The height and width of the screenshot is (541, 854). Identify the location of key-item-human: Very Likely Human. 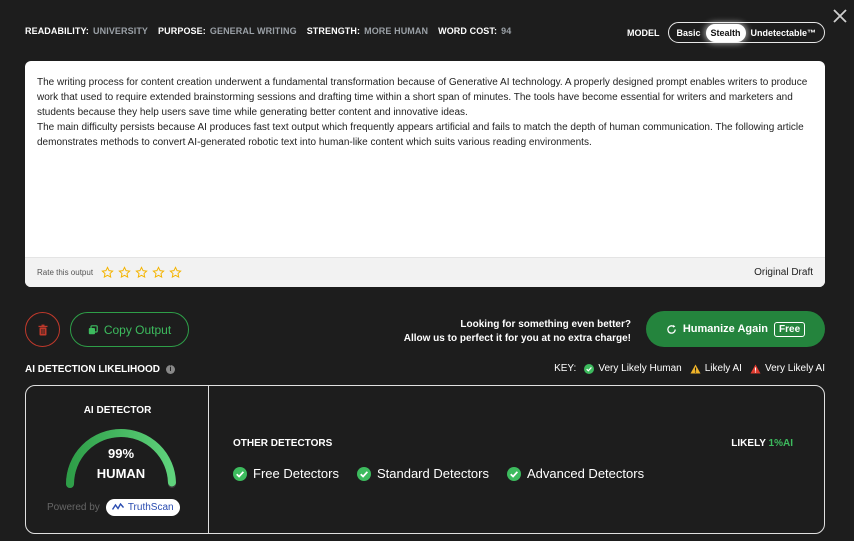
(633, 368).